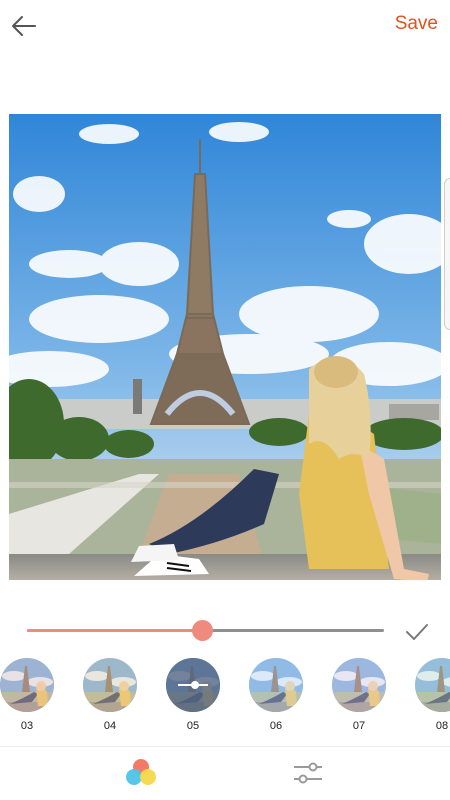  I want to click on filter-04: 04, so click(110, 697).